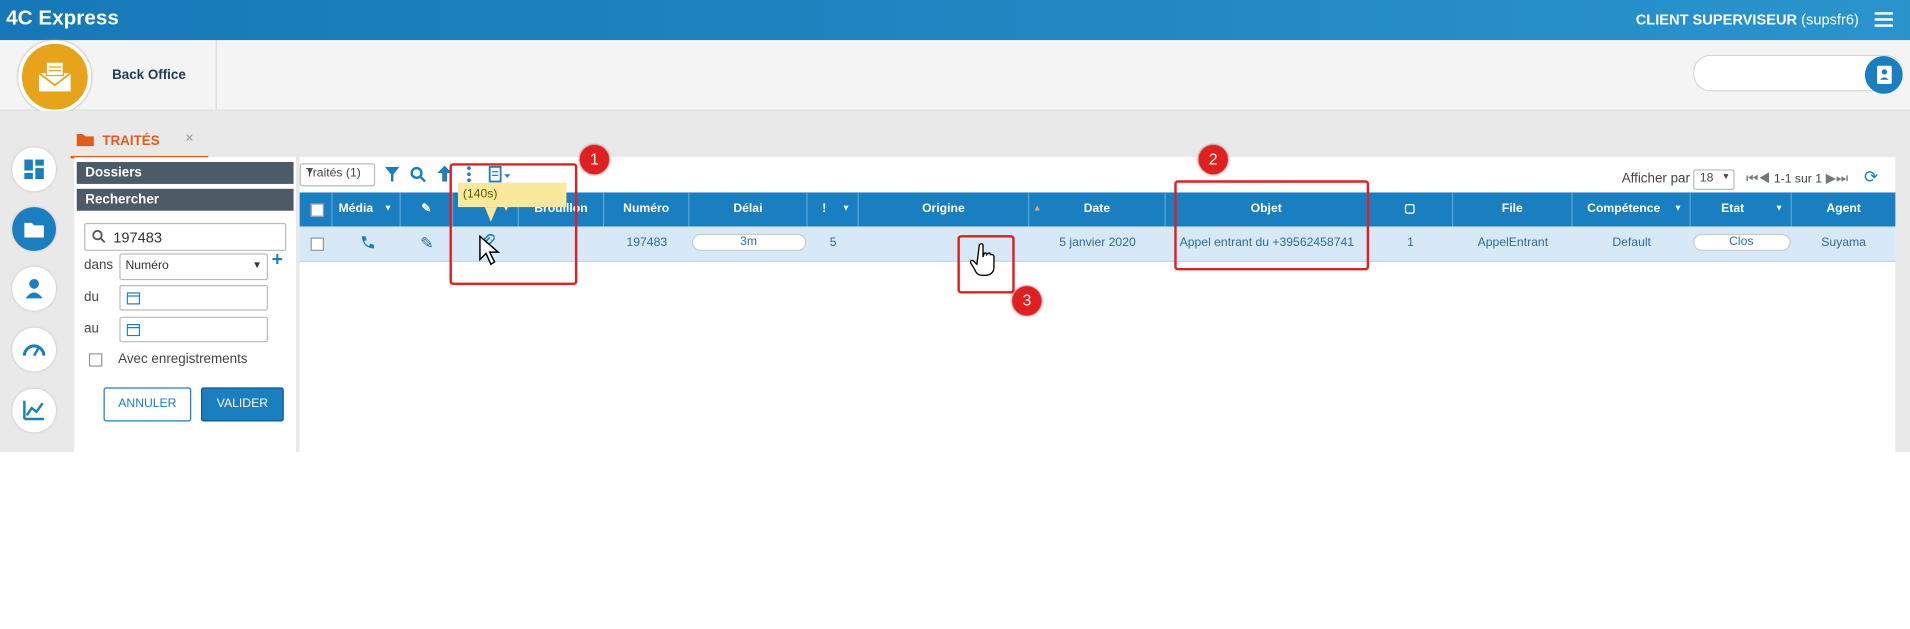 This screenshot has height=629, width=1910. What do you see at coordinates (1733, 209) in the screenshot?
I see `col-etat-label: Etat` at bounding box center [1733, 209].